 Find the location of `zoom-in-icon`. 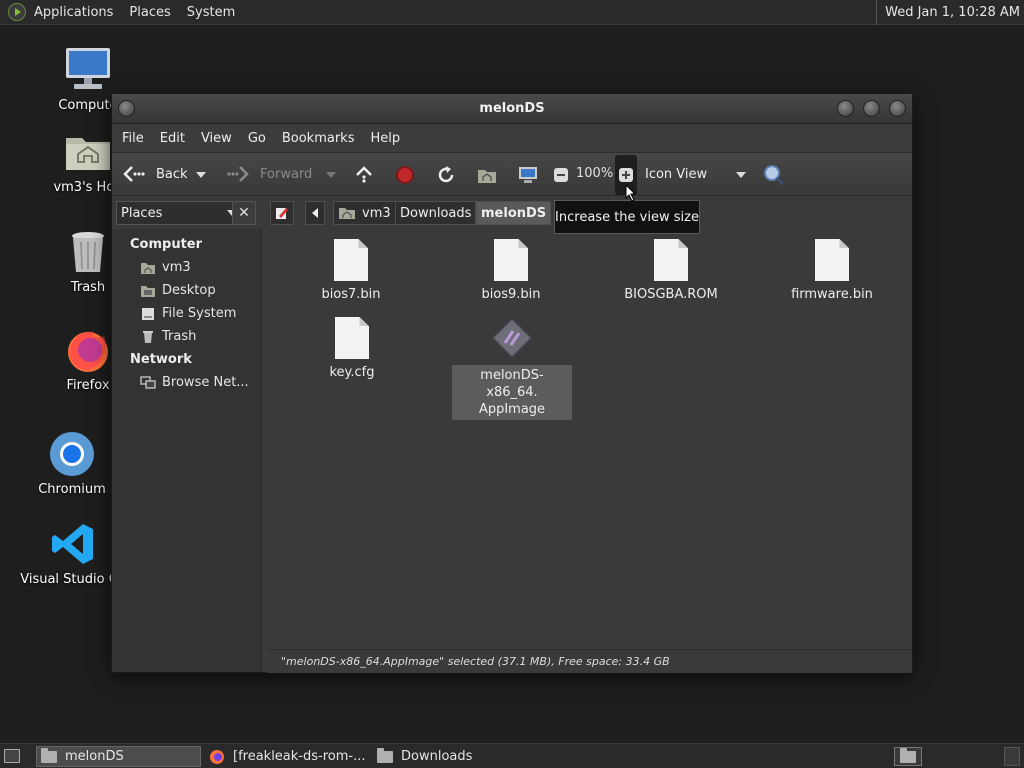

zoom-in-icon is located at coordinates (626, 175).